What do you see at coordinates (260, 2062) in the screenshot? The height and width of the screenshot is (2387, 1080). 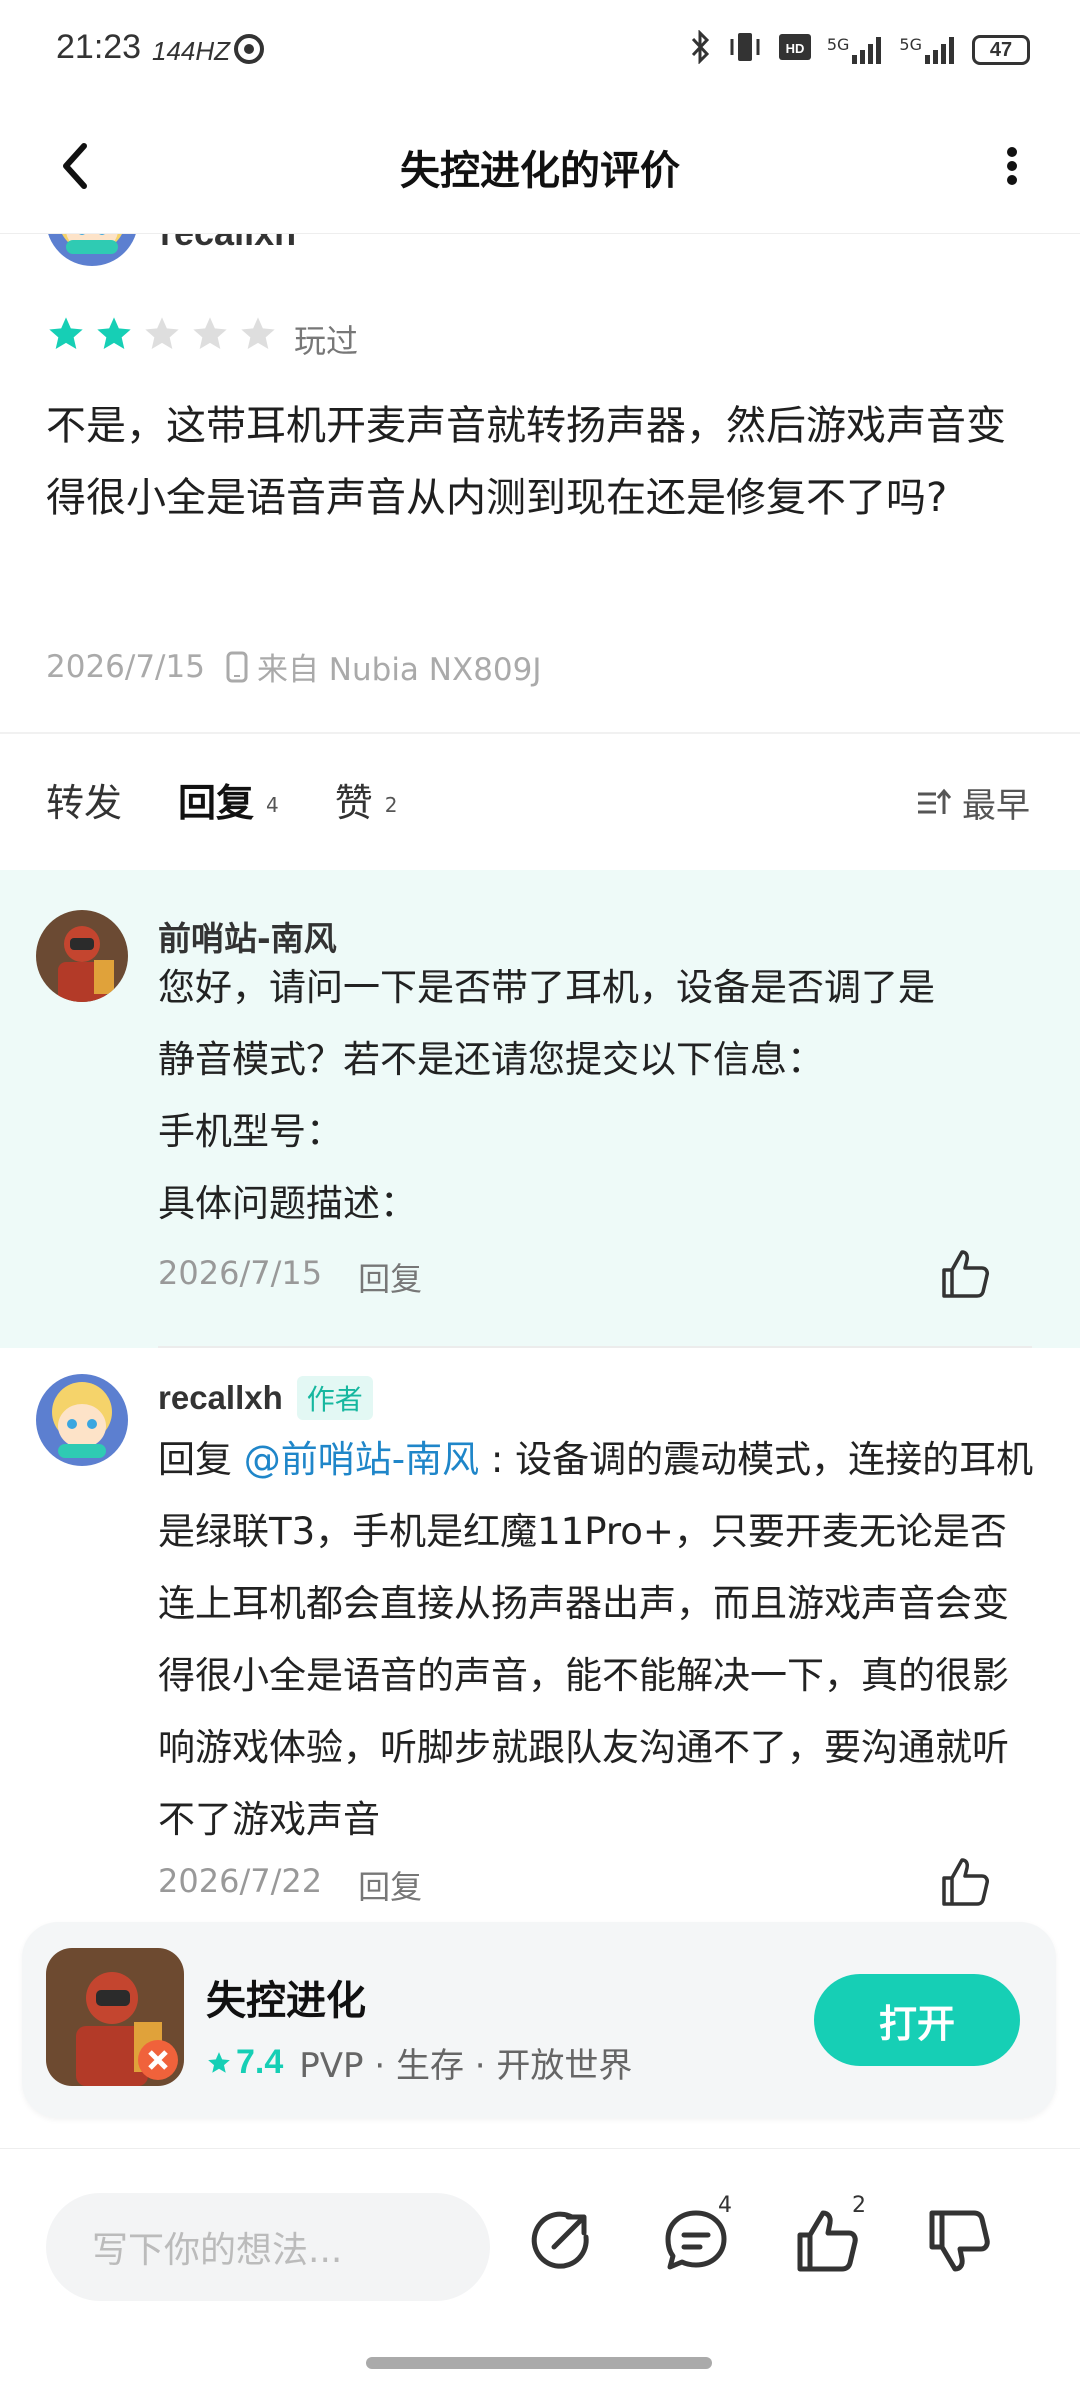 I see `game-score-value: 7.4` at bounding box center [260, 2062].